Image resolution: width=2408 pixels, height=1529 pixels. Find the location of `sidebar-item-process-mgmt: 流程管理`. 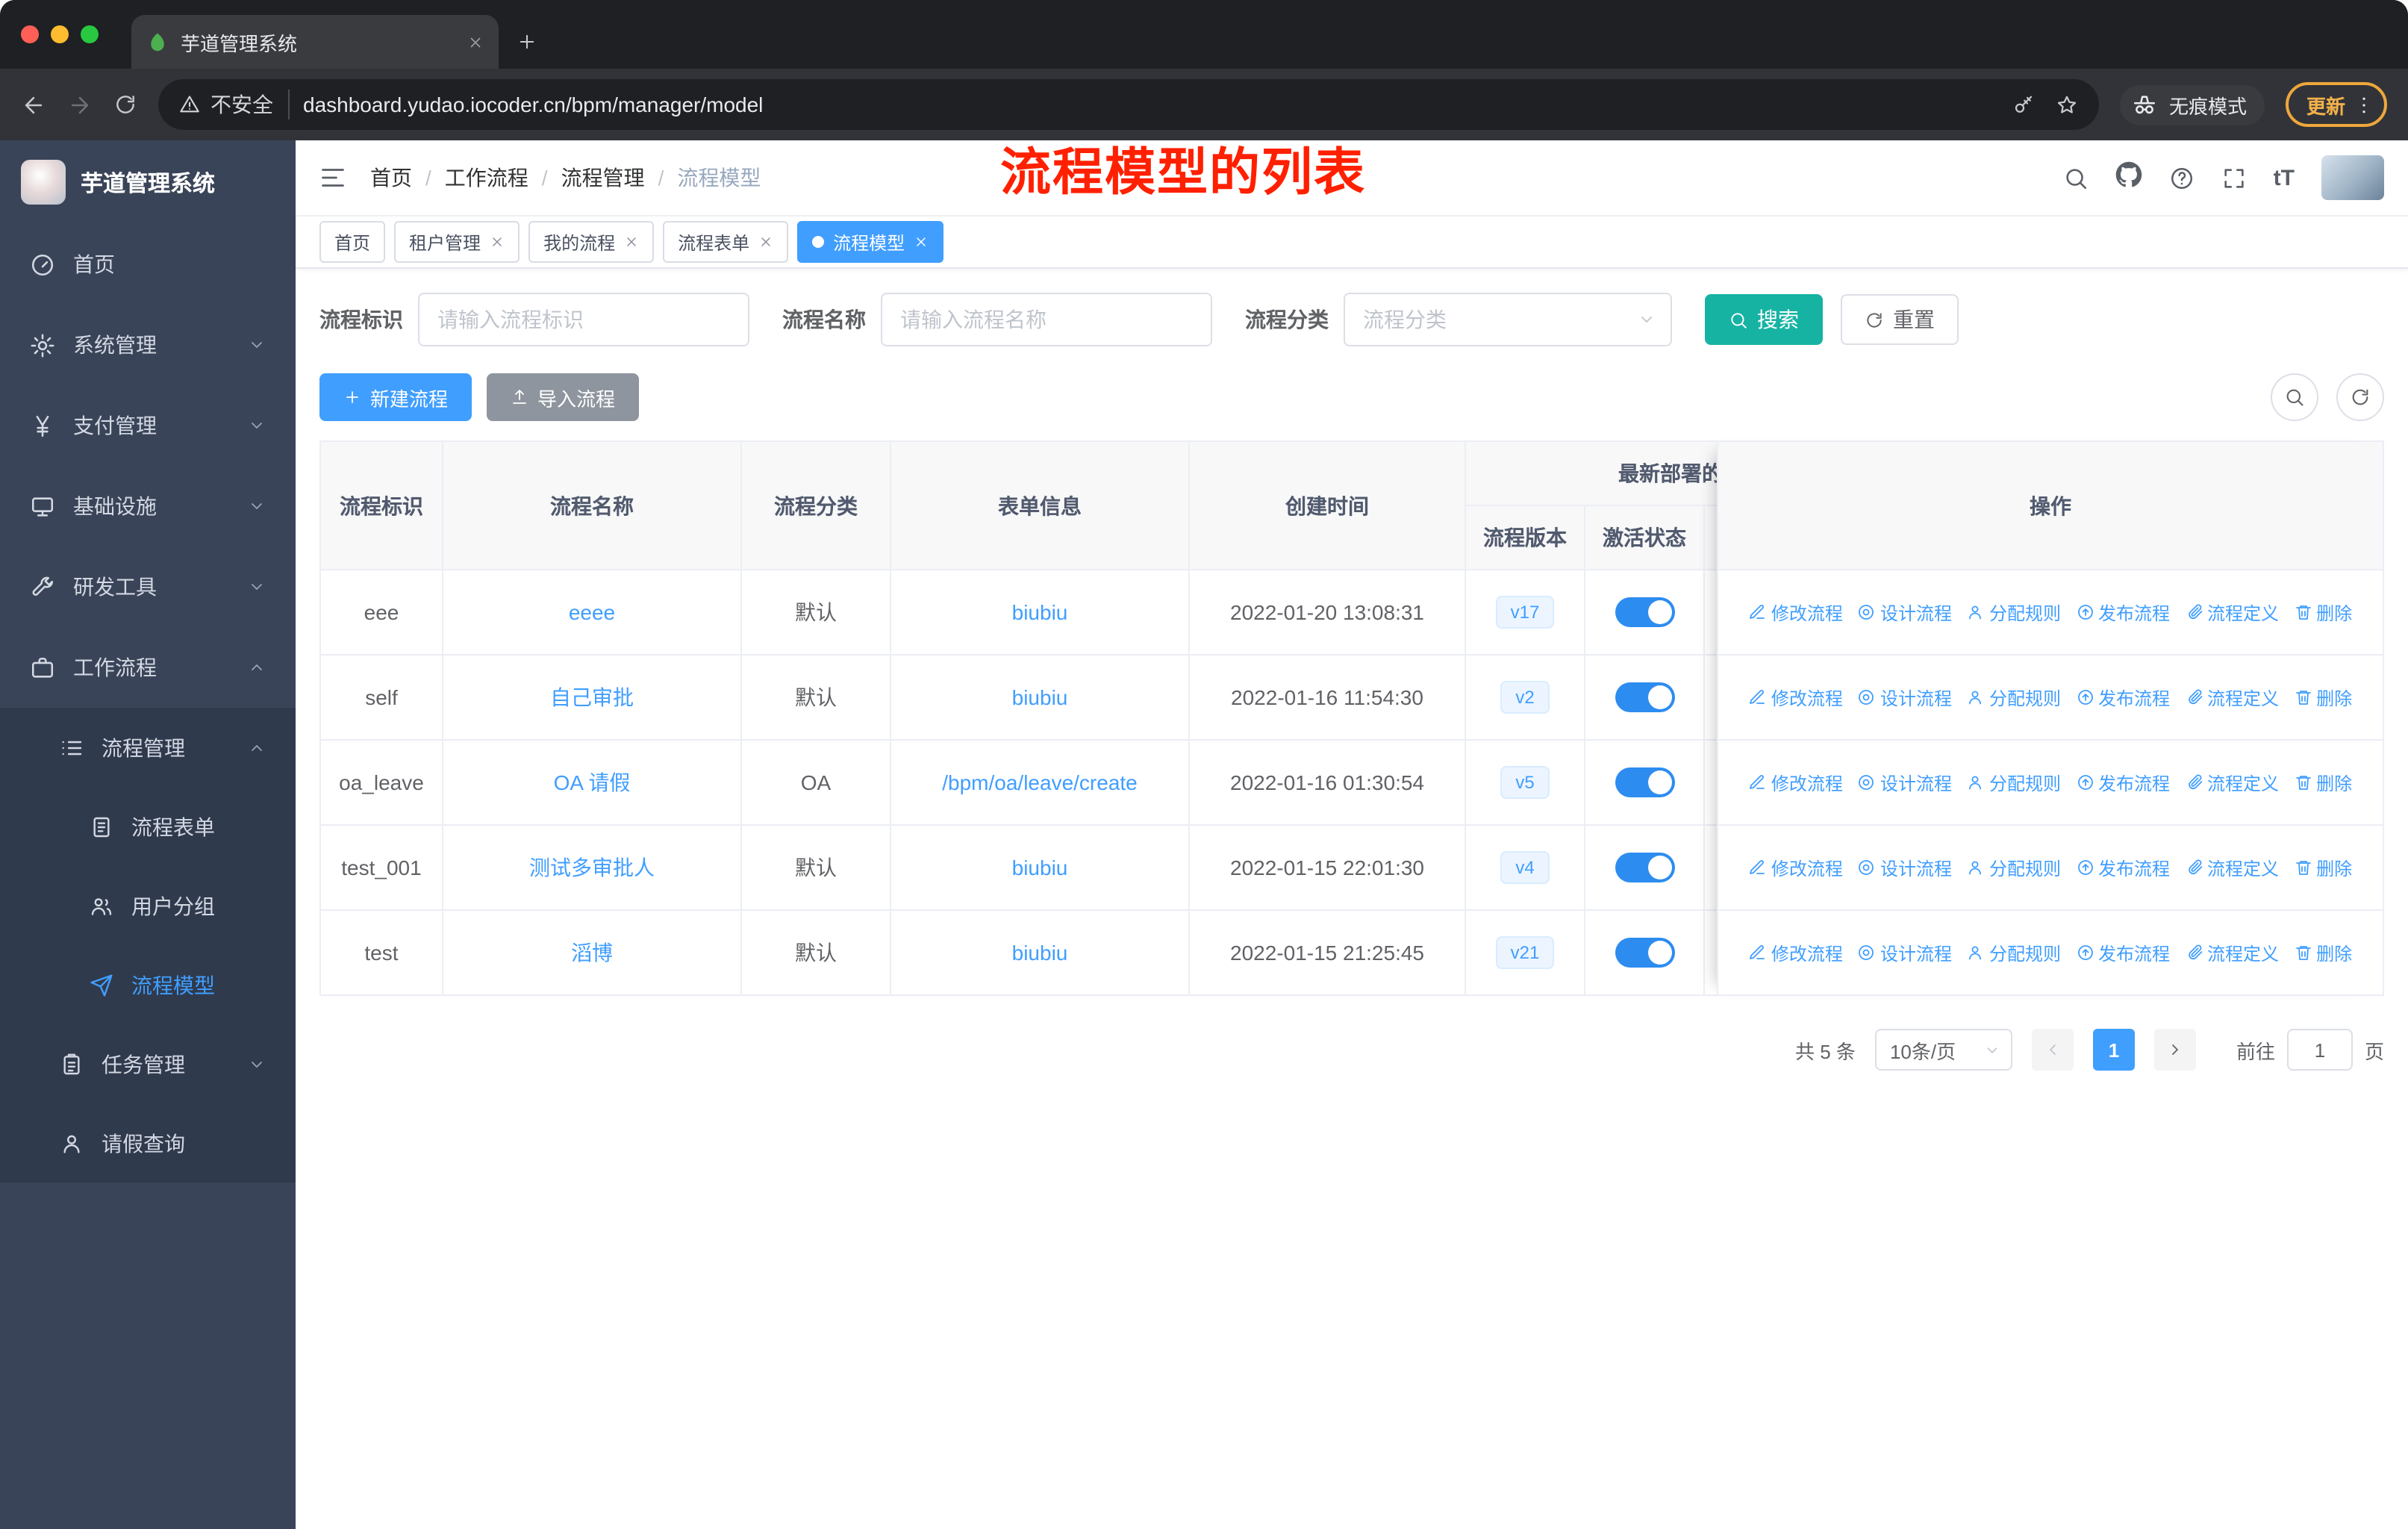

sidebar-item-process-mgmt: 流程管理 is located at coordinates (148, 747).